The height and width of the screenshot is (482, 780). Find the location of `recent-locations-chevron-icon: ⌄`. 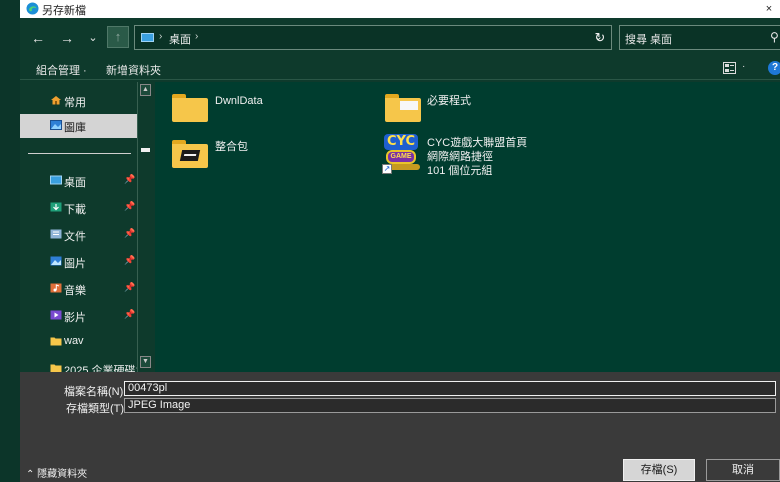

recent-locations-chevron-icon: ⌄ is located at coordinates (93, 38).